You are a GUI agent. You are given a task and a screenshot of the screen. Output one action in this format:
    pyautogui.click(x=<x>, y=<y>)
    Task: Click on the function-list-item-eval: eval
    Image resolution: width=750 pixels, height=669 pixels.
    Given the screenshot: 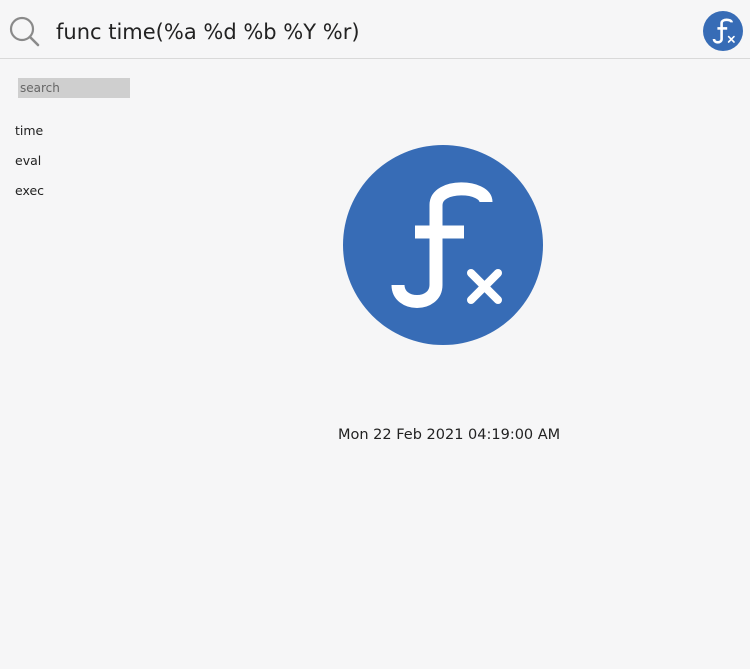 What is the action you would take?
    pyautogui.click(x=29, y=166)
    